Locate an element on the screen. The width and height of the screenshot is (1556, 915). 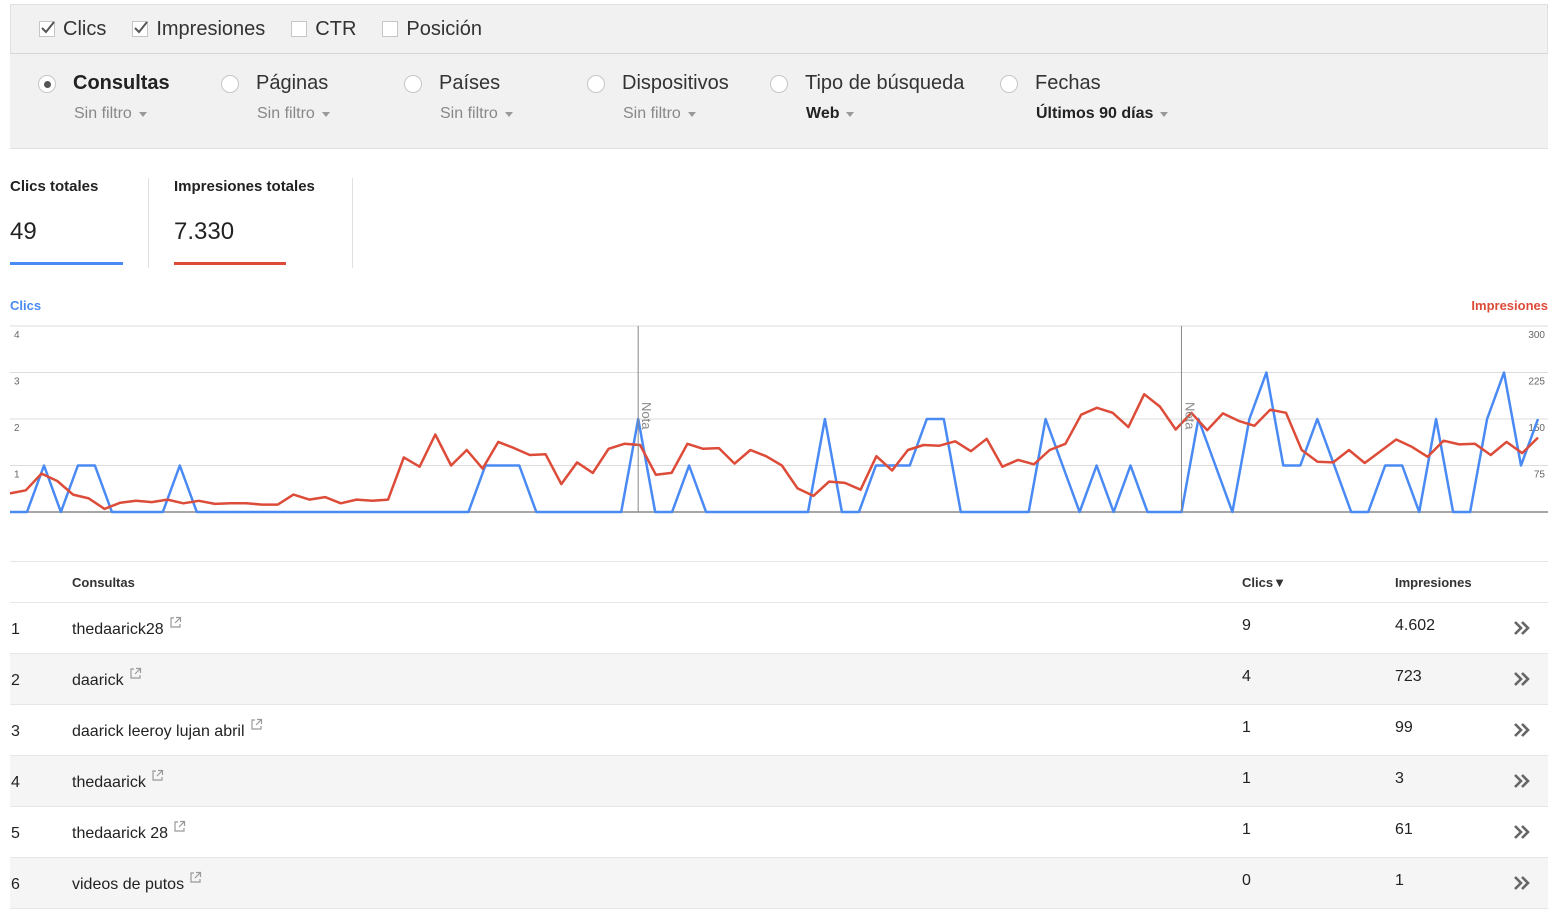
row-query: thedaarick 28 is located at coordinates (129, 831).